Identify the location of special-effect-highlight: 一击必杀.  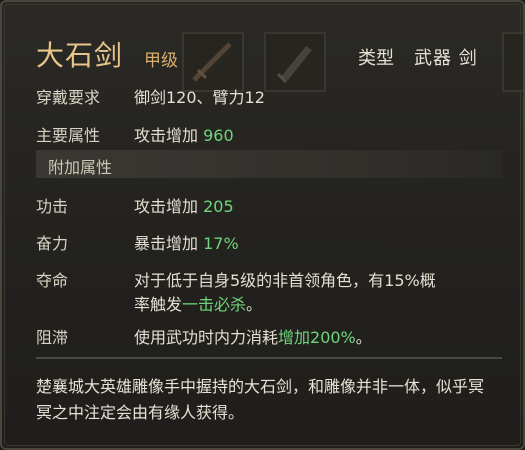
(214, 304).